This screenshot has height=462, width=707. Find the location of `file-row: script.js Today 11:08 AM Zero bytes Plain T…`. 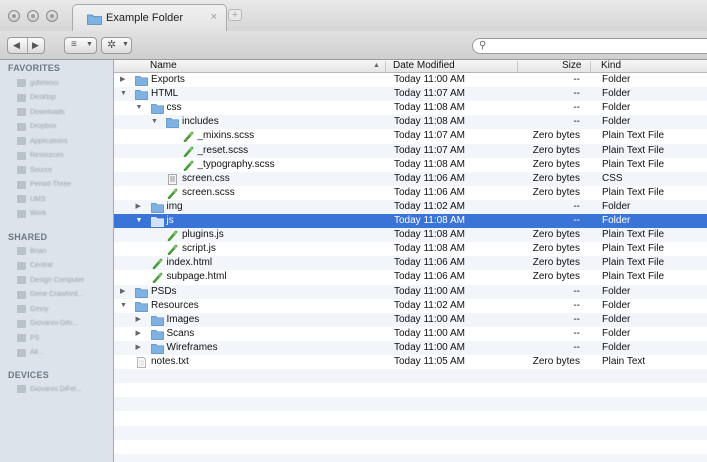

file-row: script.js Today 11:08 AM Zero bytes Plain T… is located at coordinates (410, 249).